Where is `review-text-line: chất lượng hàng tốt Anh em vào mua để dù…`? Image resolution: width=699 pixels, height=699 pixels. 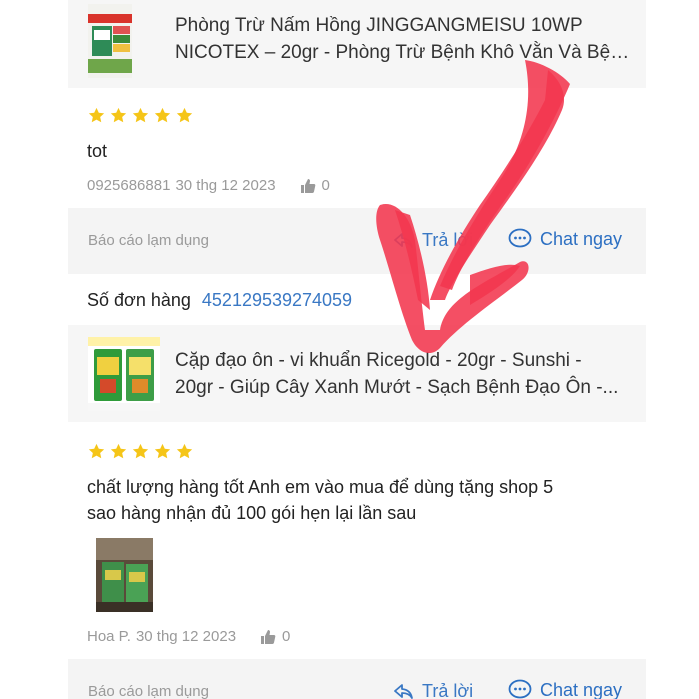 review-text-line: chất lượng hàng tốt Anh em vào mua để dù… is located at coordinates (320, 487).